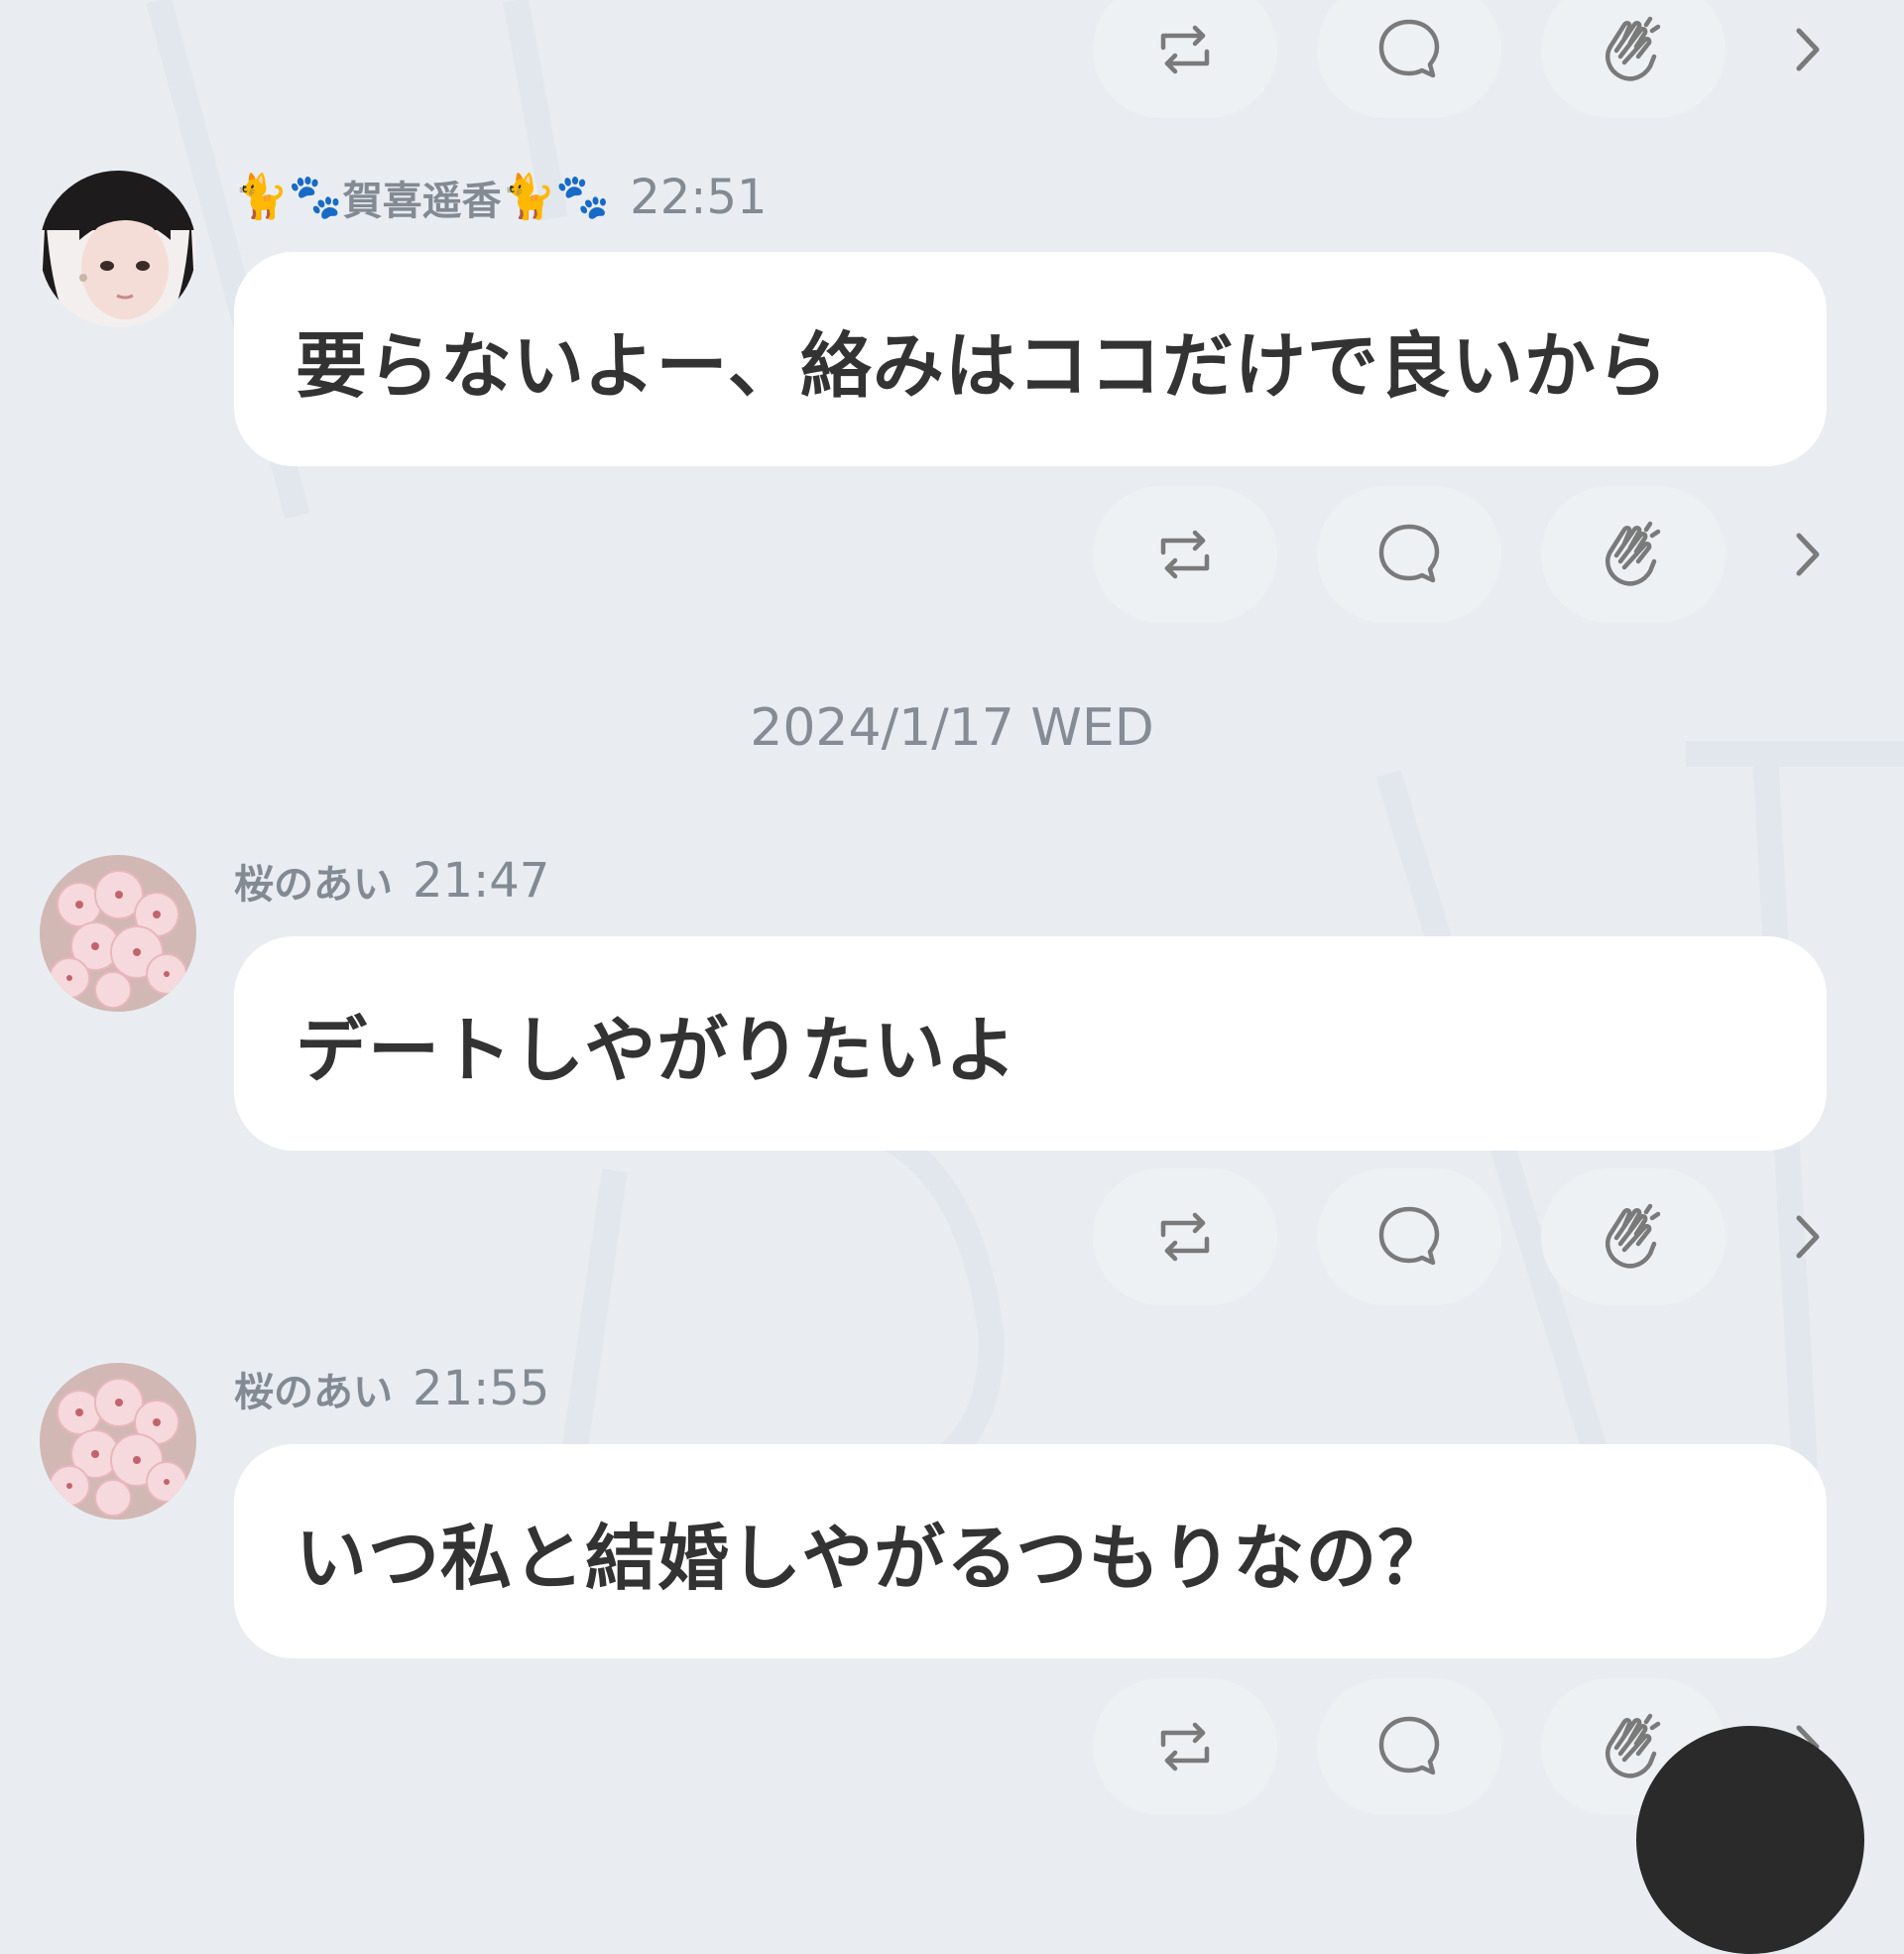  I want to click on message-bubble: 要らないよー、絡みはココだけで良いから, so click(1030, 359).